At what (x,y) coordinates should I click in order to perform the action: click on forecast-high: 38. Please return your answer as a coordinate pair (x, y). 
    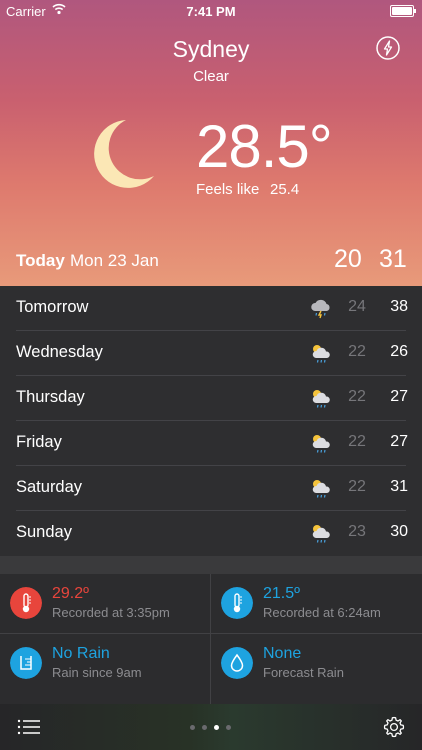
    Looking at the image, I should click on (399, 306).